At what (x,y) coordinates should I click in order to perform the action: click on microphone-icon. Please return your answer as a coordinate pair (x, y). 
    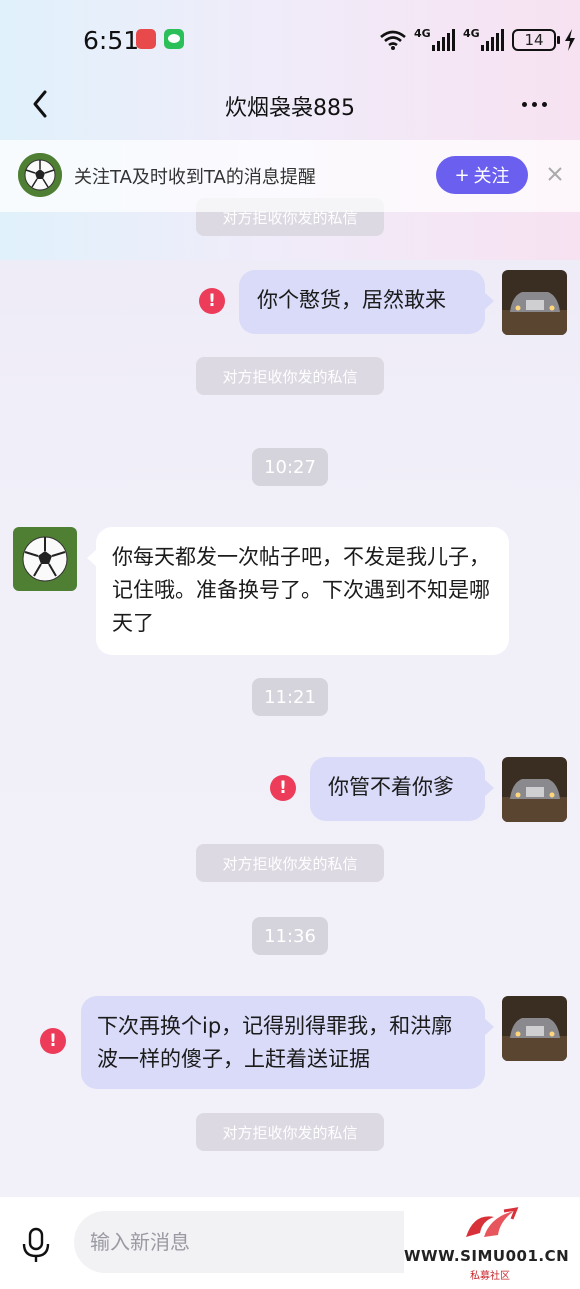
    Looking at the image, I should click on (36, 1244).